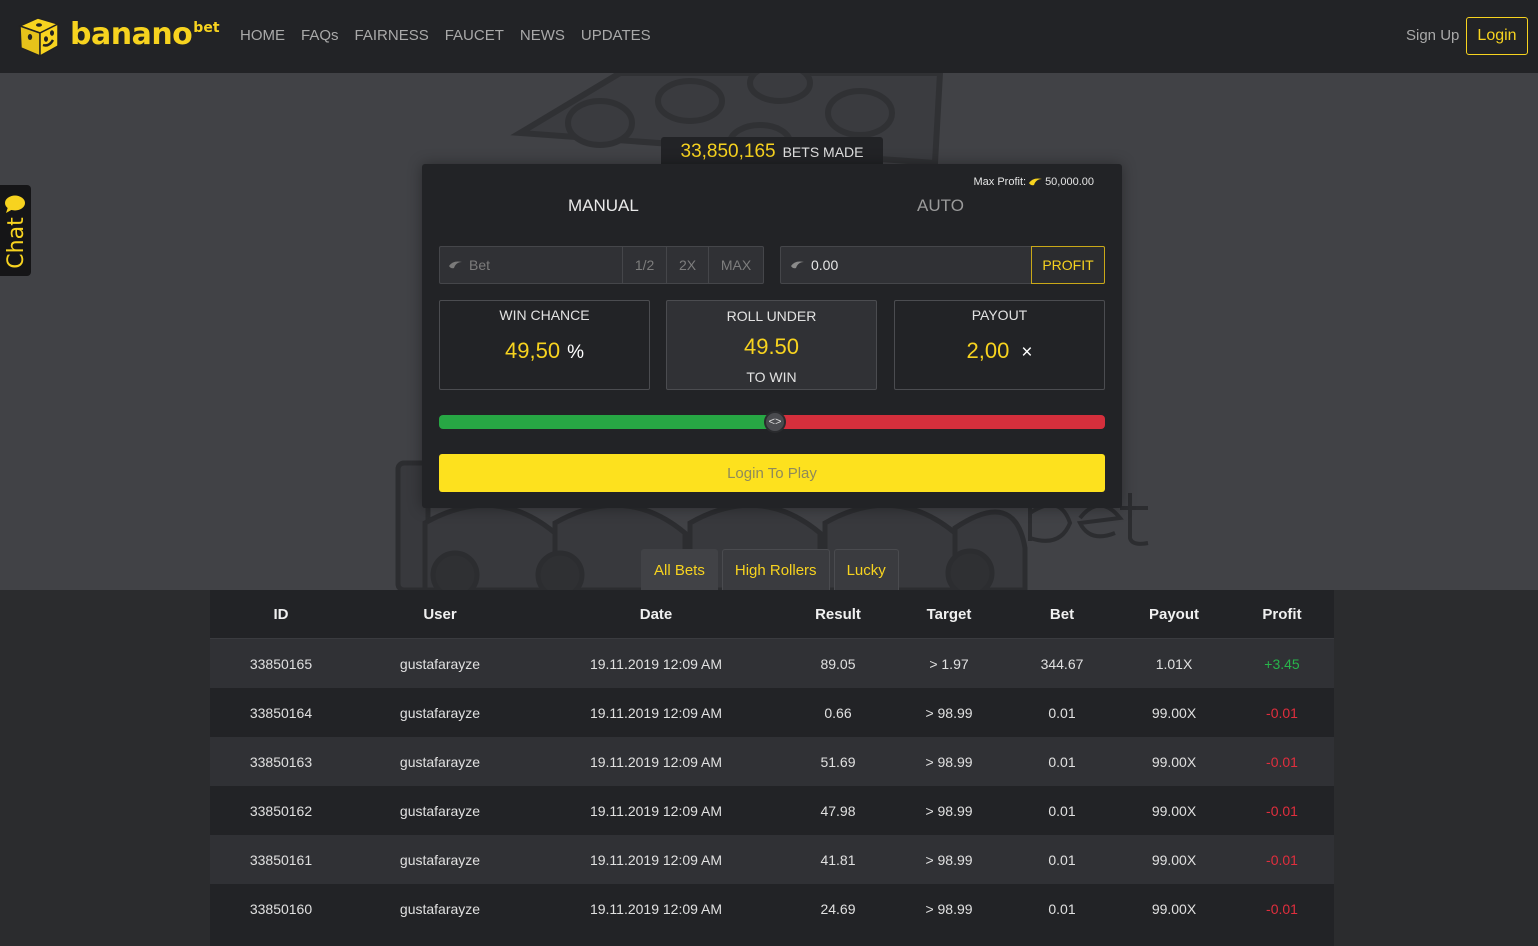 The width and height of the screenshot is (1538, 946). What do you see at coordinates (949, 614) in the screenshot?
I see `header-target: Target` at bounding box center [949, 614].